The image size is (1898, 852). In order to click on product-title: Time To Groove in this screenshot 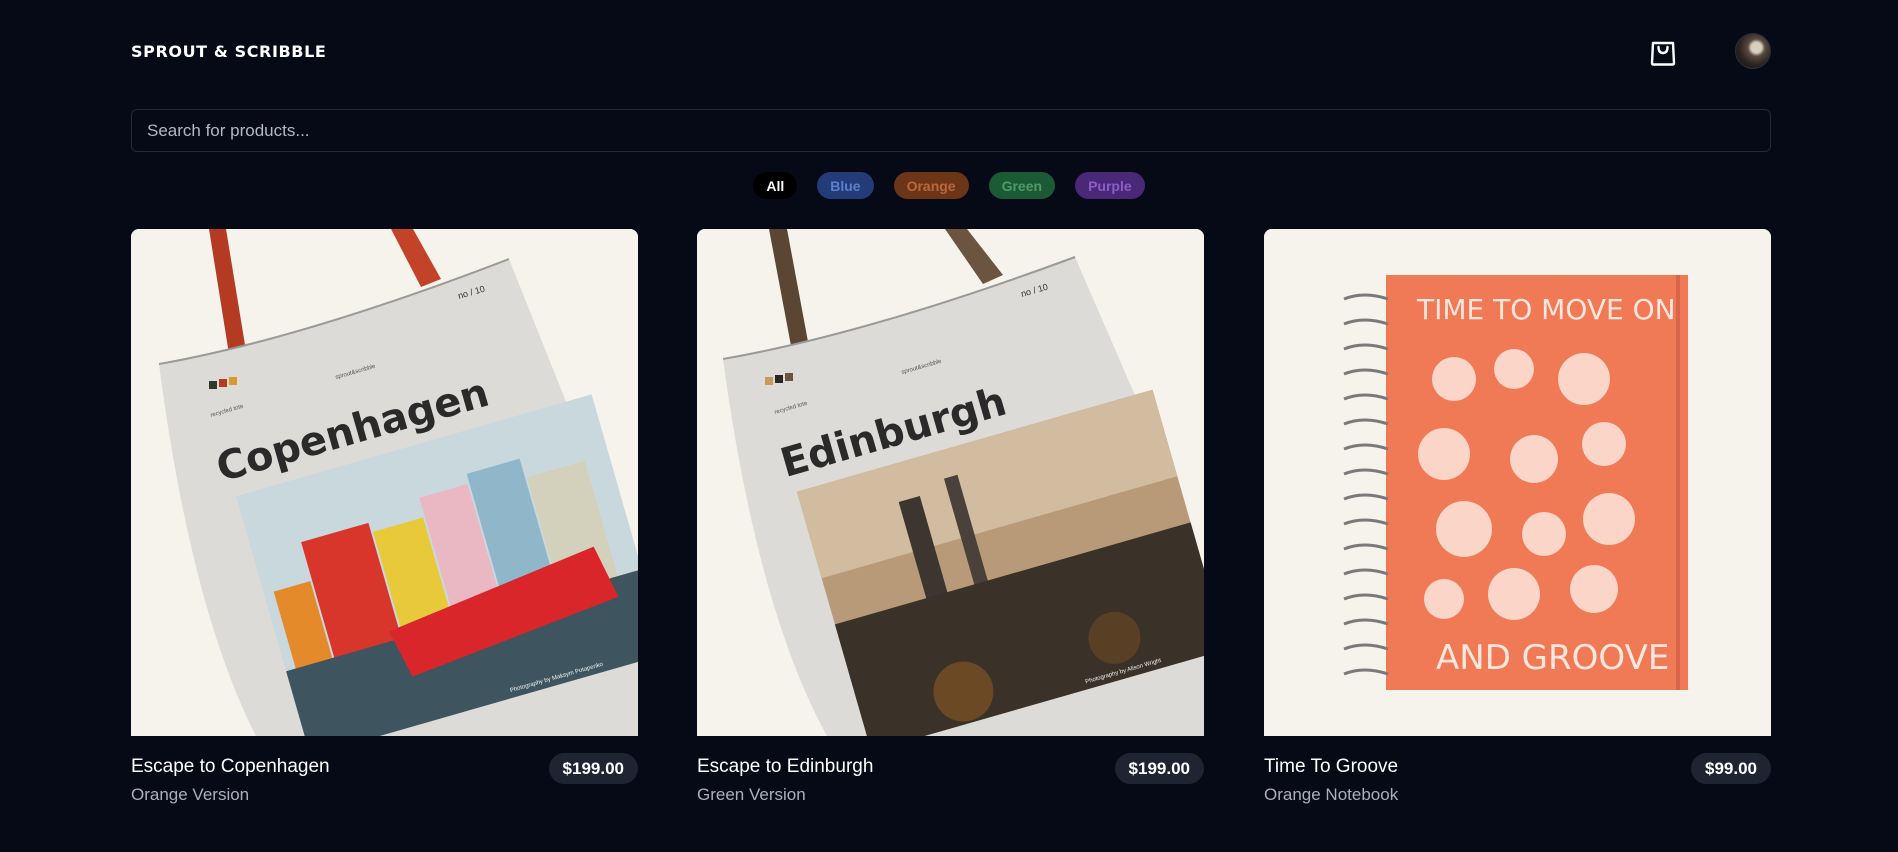, I will do `click(1331, 767)`.